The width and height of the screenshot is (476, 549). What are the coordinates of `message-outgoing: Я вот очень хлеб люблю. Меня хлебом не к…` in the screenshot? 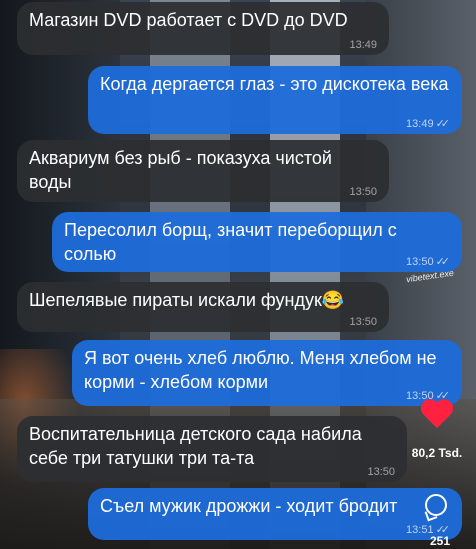 It's located at (267, 373).